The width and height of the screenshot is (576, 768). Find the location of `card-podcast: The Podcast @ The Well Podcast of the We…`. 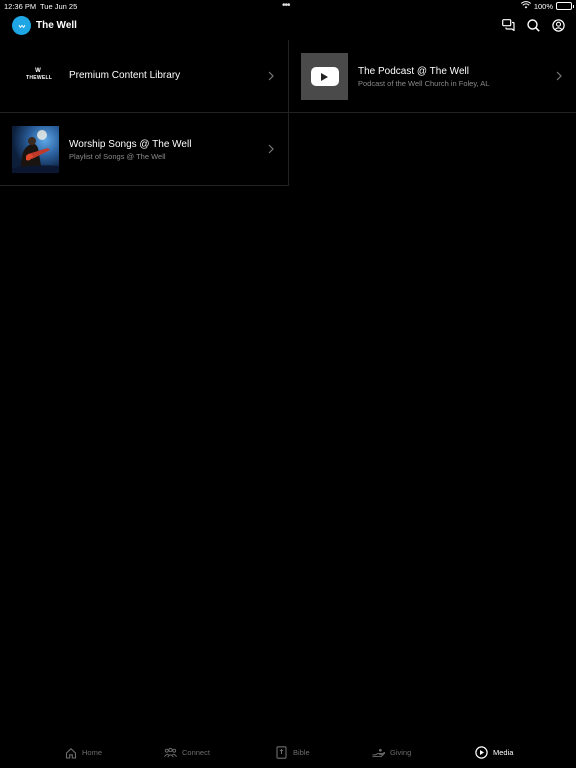

card-podcast: The Podcast @ The Well Podcast of the We… is located at coordinates (432, 76).